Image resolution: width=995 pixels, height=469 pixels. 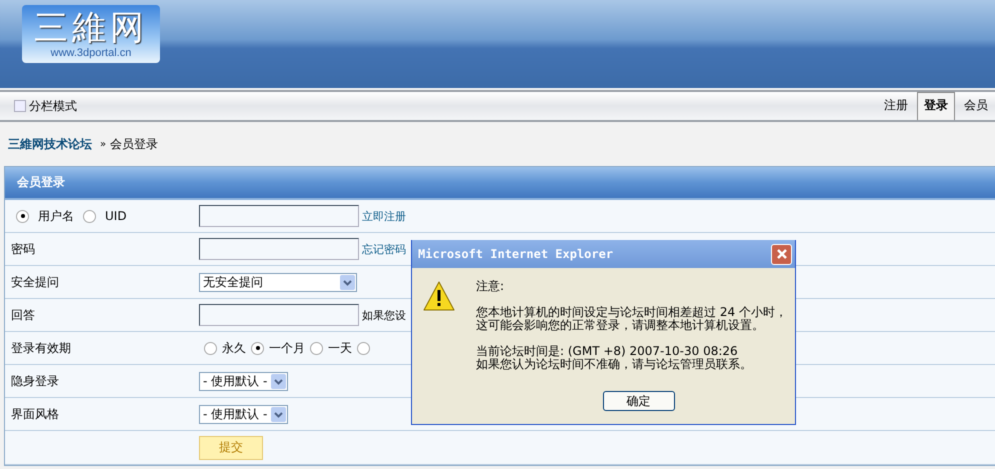 What do you see at coordinates (279, 216) in the screenshot?
I see `username-field` at bounding box center [279, 216].